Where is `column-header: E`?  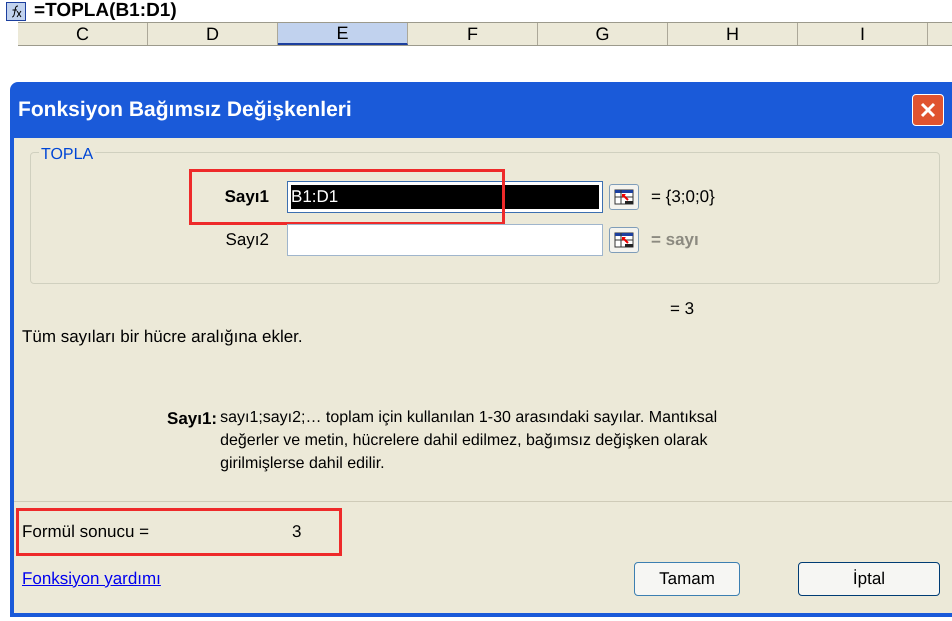
column-header: E is located at coordinates (343, 34).